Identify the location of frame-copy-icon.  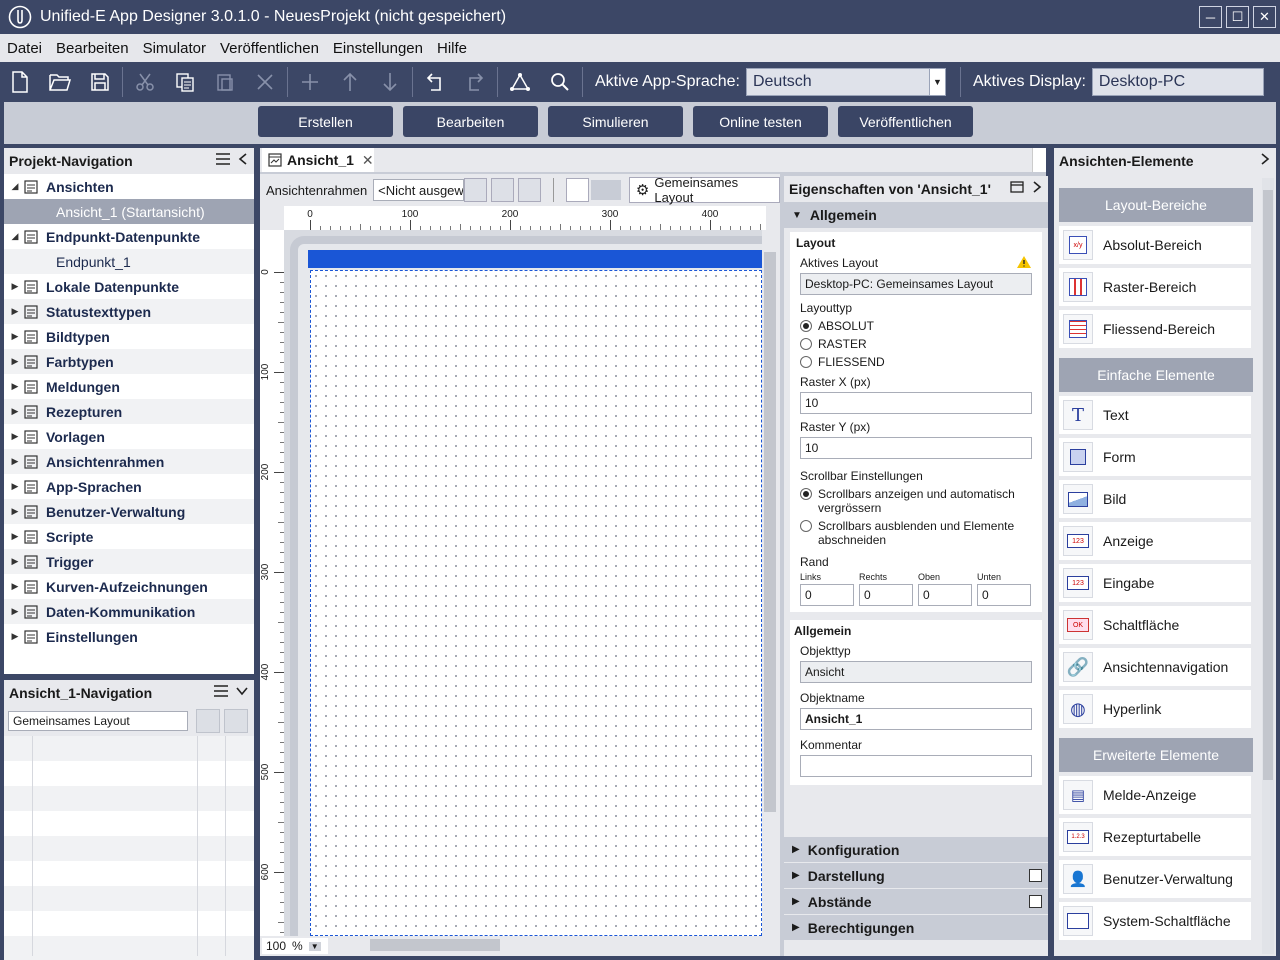
(476, 190).